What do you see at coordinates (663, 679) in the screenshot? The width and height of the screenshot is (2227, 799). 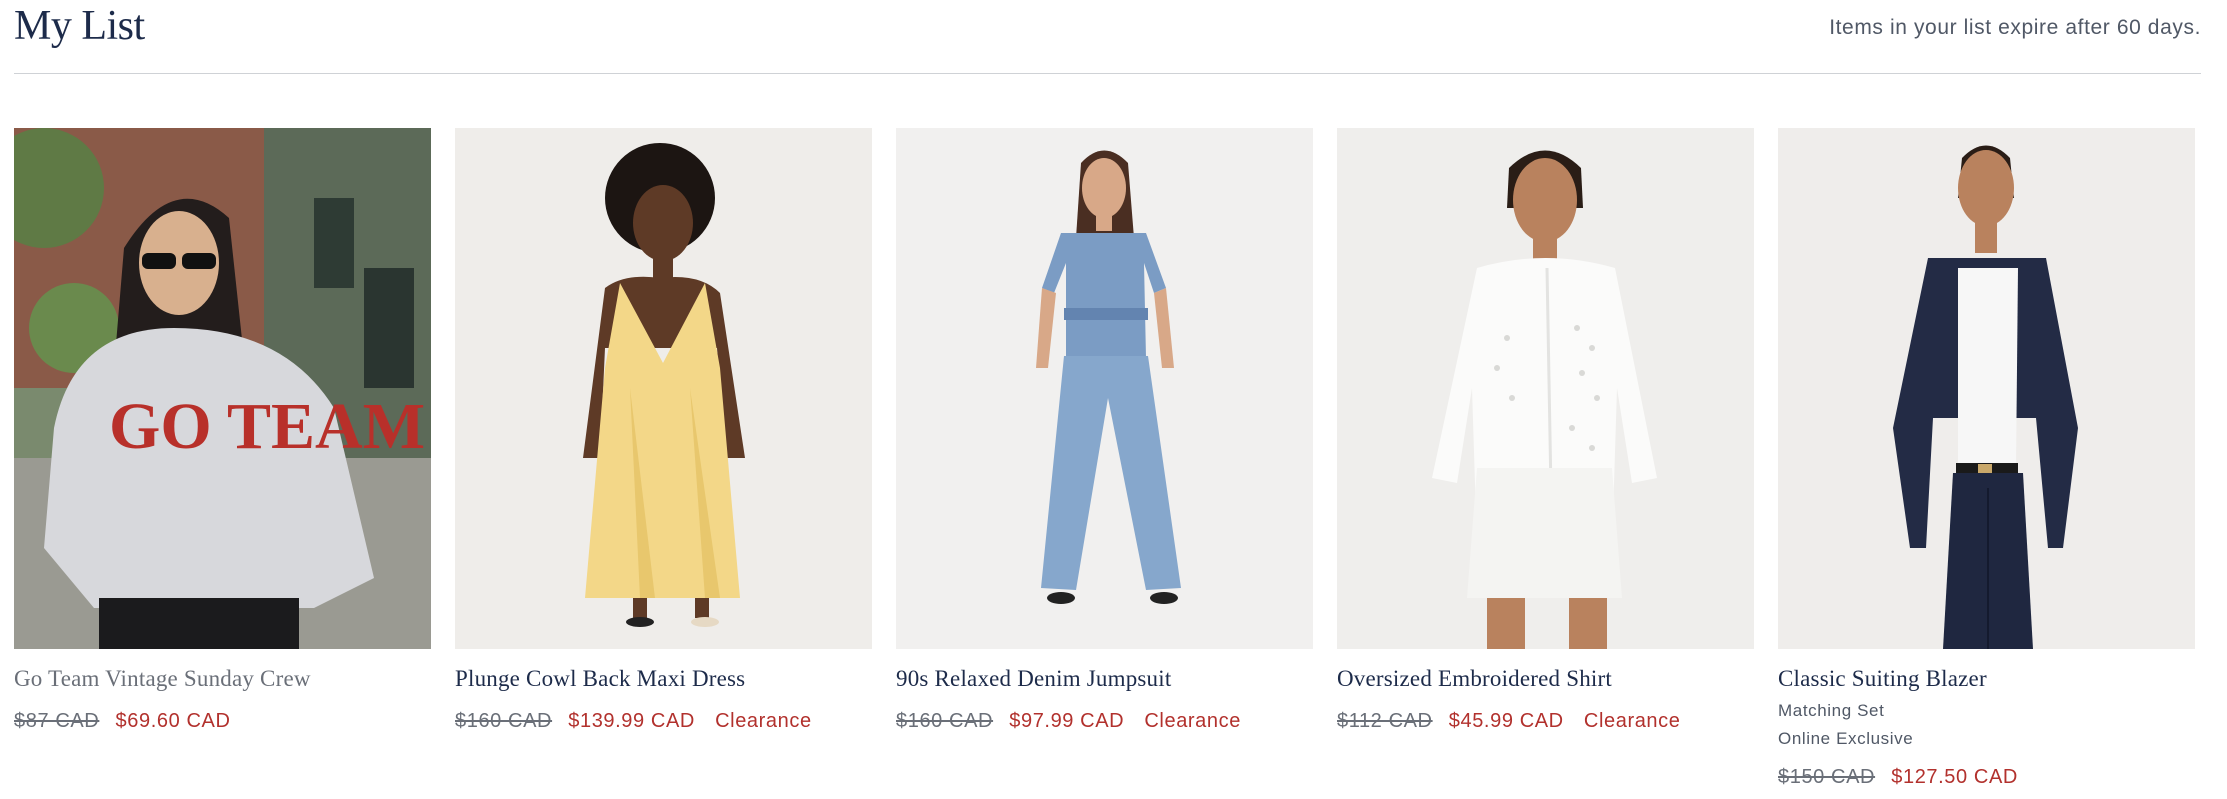 I see `product-name: Plunge Cowl Back Maxi Dress` at bounding box center [663, 679].